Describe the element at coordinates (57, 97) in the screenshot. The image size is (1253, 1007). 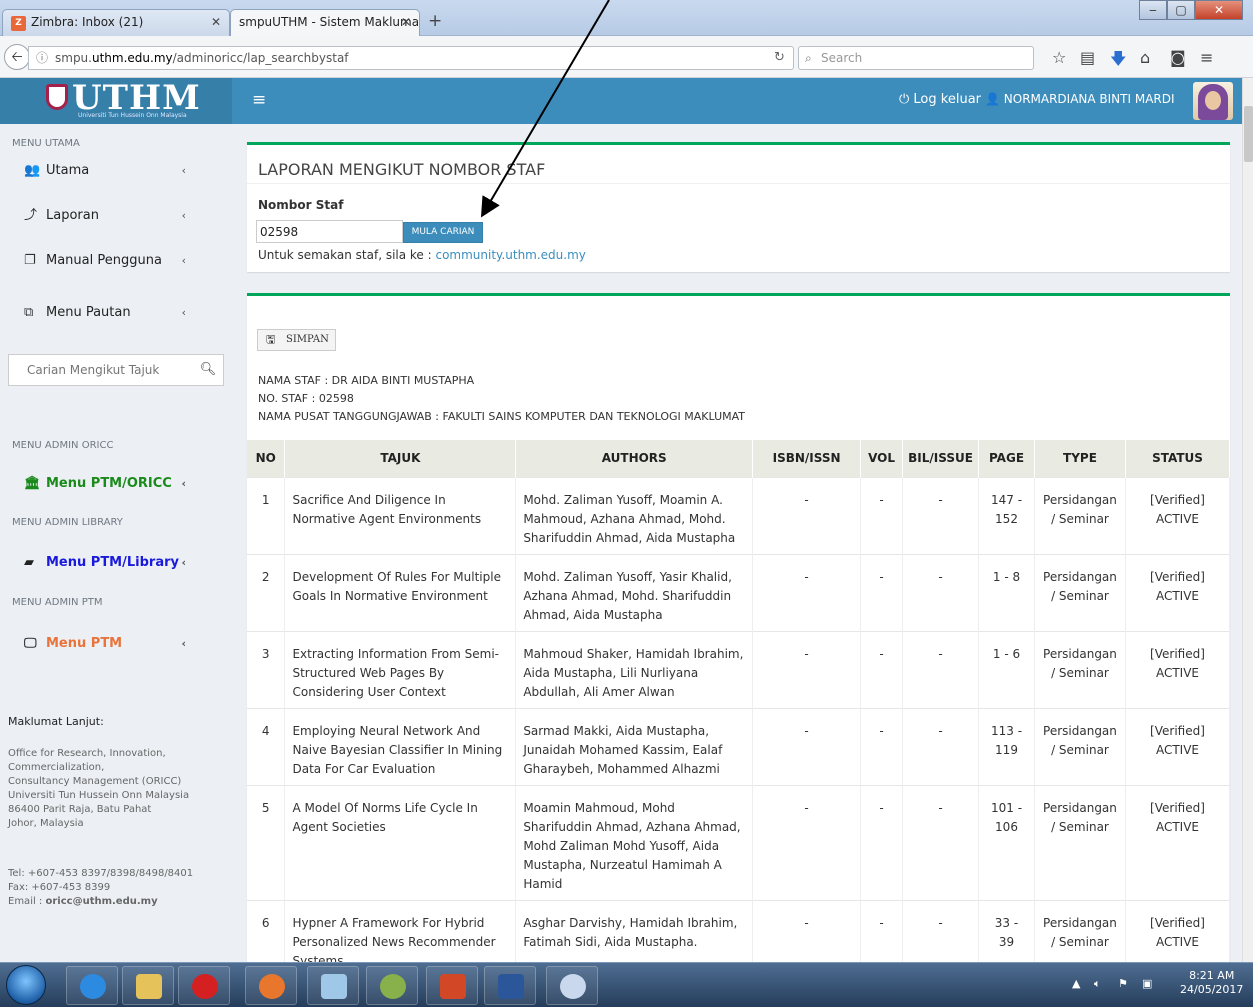
I see `shield-icon` at that location.